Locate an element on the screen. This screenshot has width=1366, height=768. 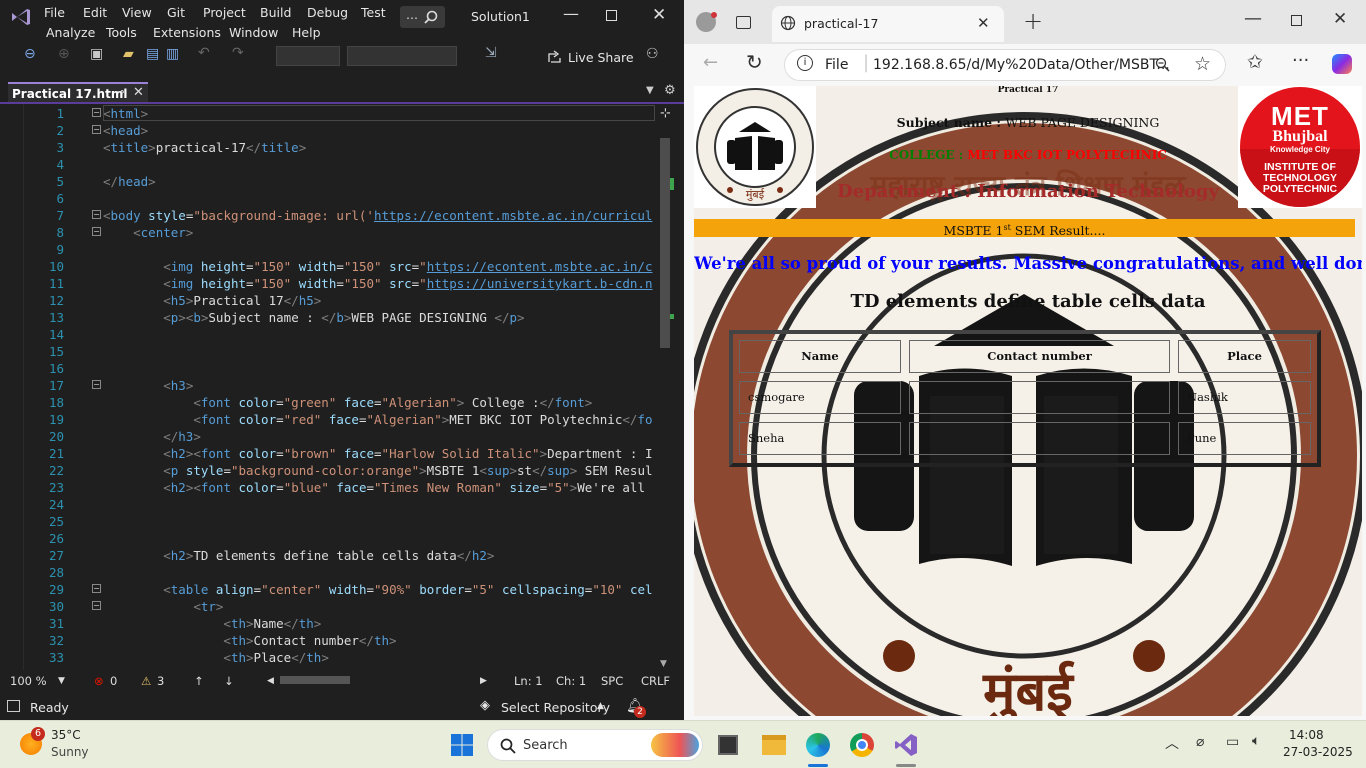
warning-icon: ⚠ is located at coordinates (146, 681).